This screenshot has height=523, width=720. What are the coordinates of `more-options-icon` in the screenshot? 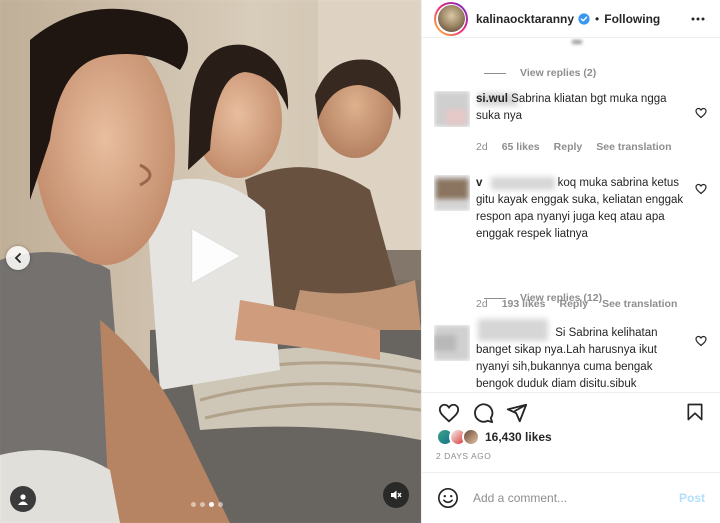 It's located at (698, 19).